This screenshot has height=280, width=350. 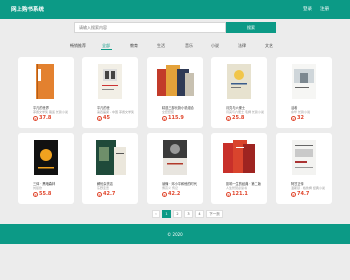 What do you see at coordinates (188, 214) in the screenshot?
I see `page-button-3: 3` at bounding box center [188, 214].